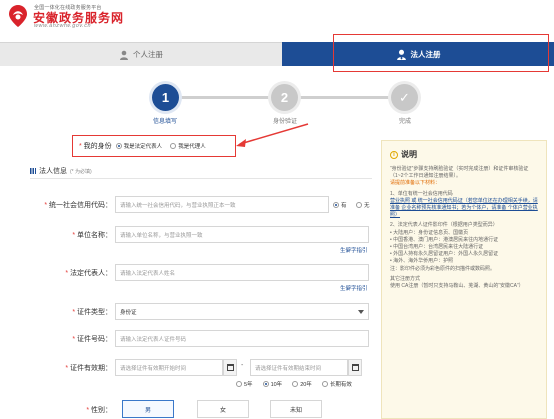 The width and height of the screenshot is (554, 419). I want to click on identity-selector: * 我的身份 我是法定代表人 我是代理人, so click(154, 146).